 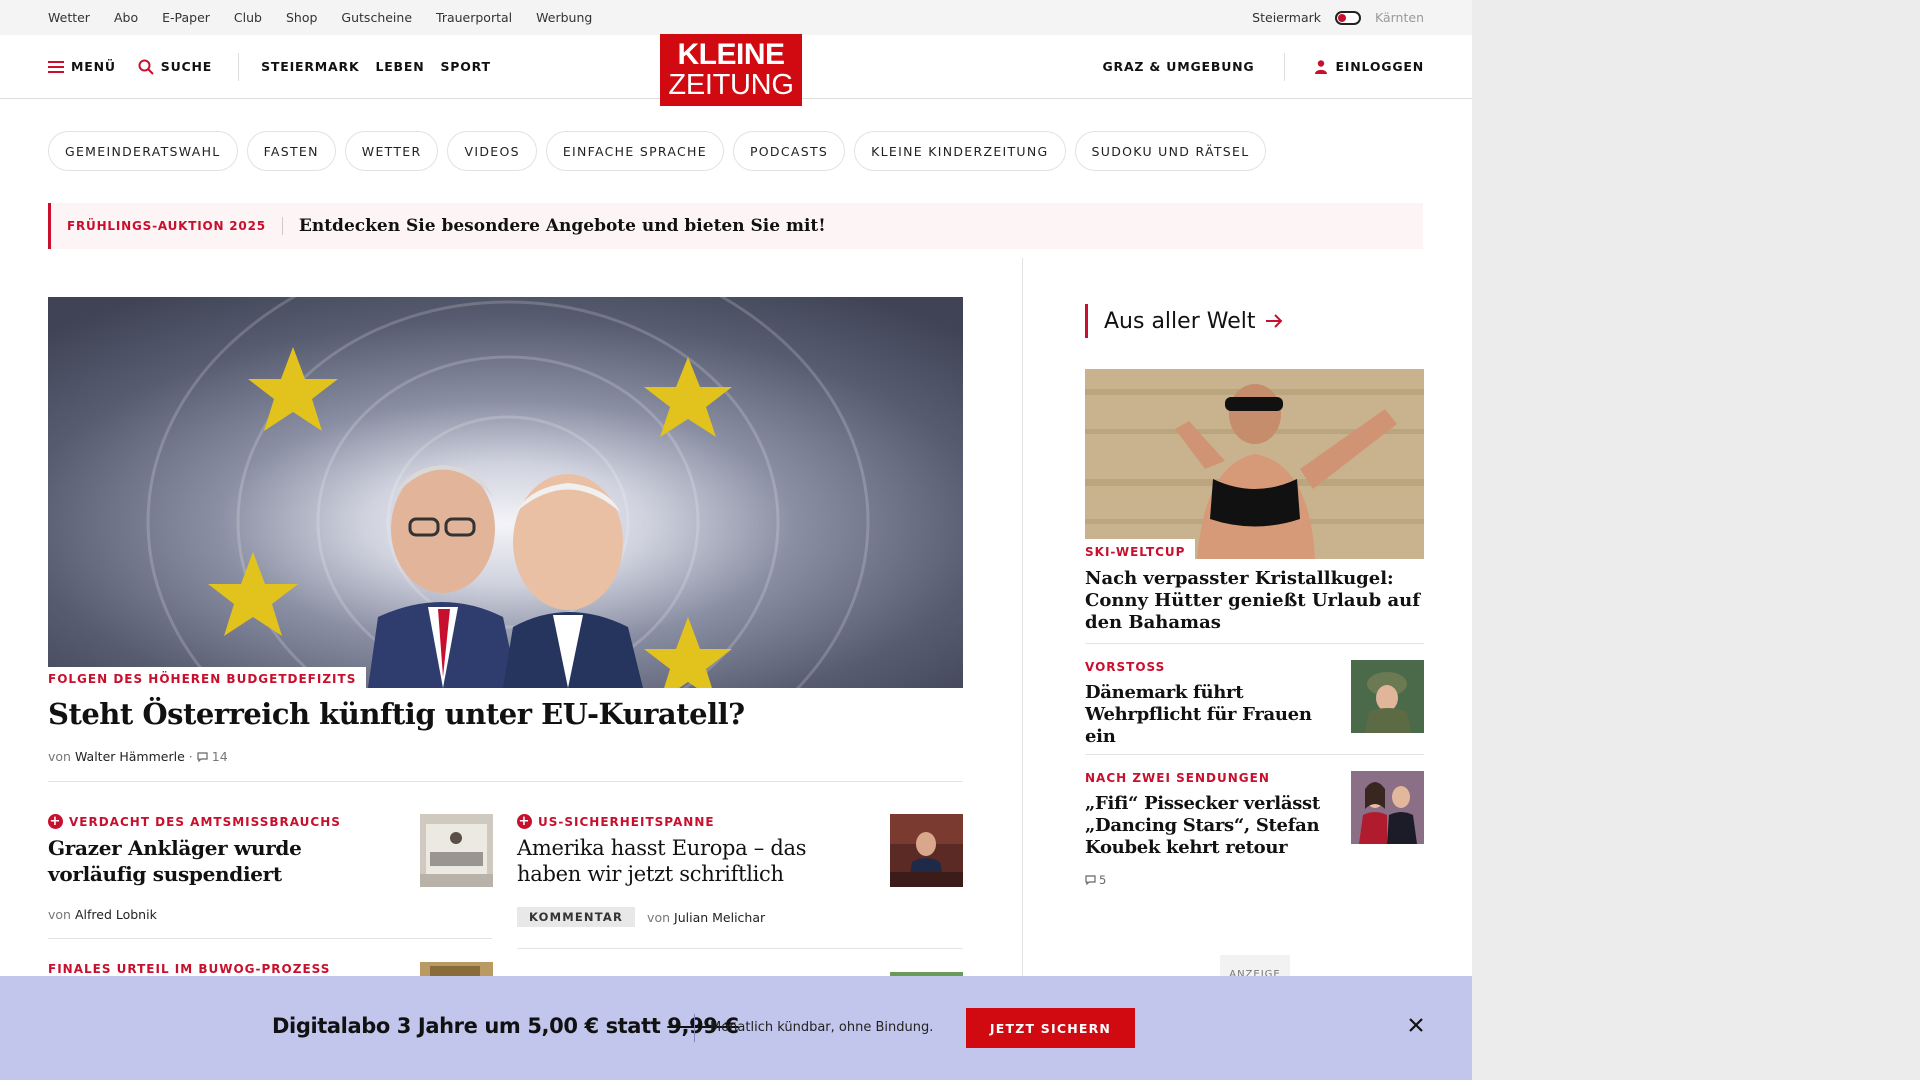 What do you see at coordinates (189, 969) in the screenshot?
I see `article-3-kicker-text: FINALES URTEIL IM BUWOG-PROZESS` at bounding box center [189, 969].